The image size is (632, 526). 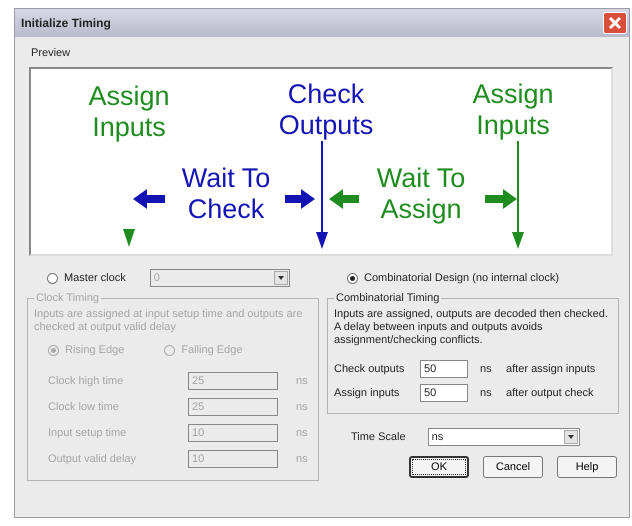 I want to click on description-text: Inputs are assigned, outputs are decoded then checked. A delay between inputs and outputs avoids assignment/checking conflicts., so click(x=471, y=327).